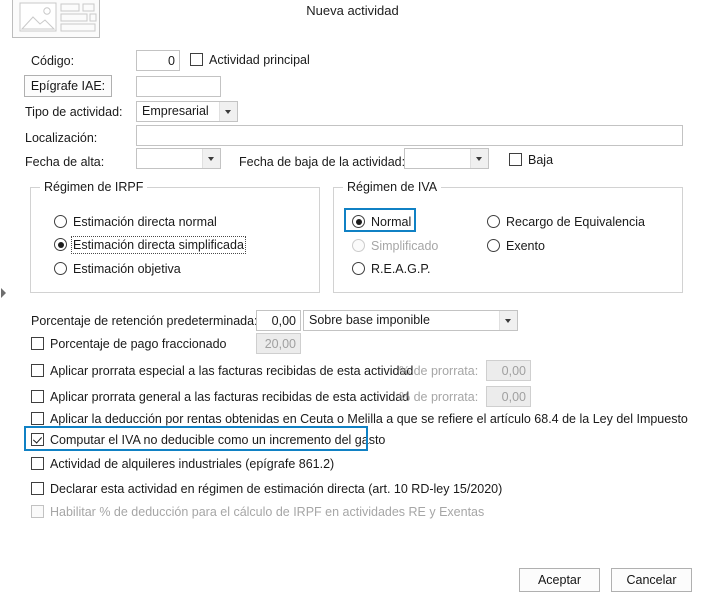 This screenshot has width=705, height=597. Describe the element at coordinates (369, 320) in the screenshot. I see `retencion-base-value: Sobre base imponible` at that location.